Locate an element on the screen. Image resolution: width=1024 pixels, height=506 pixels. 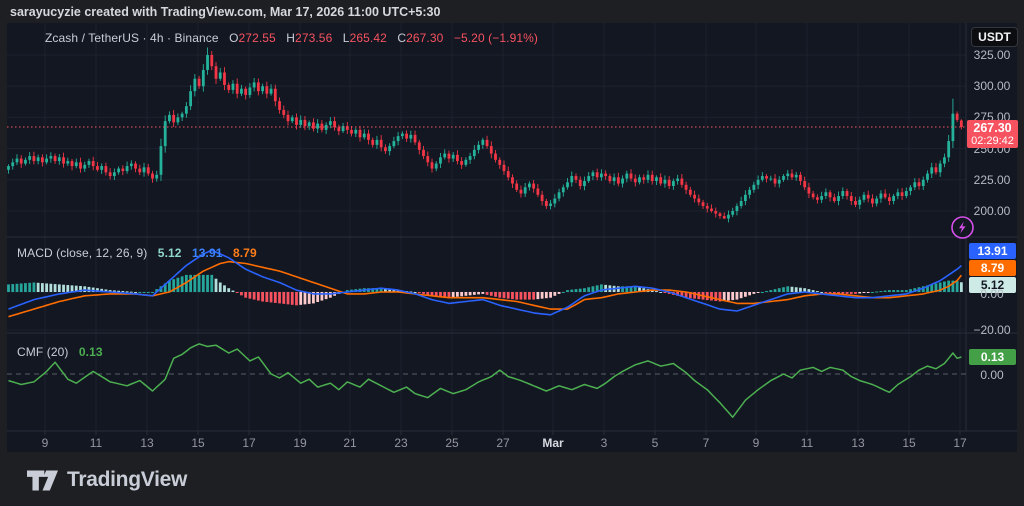
macd-hist-value: 5.12 is located at coordinates (169, 253).